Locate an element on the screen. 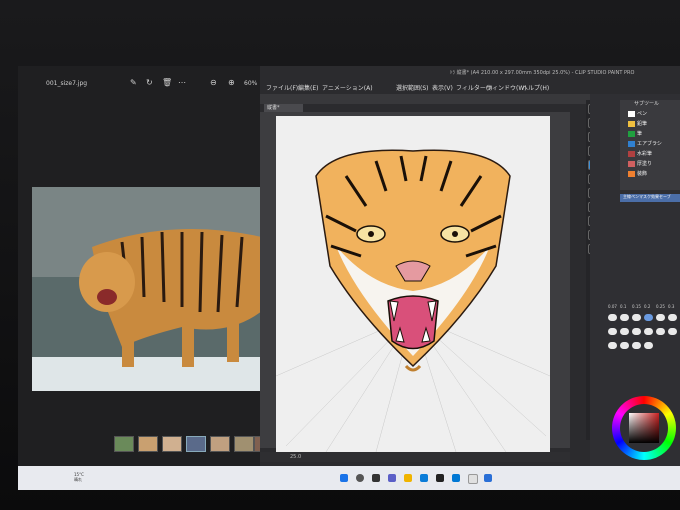 This screenshot has width=680, height=510. delete-icon: 🗑 is located at coordinates (167, 82).